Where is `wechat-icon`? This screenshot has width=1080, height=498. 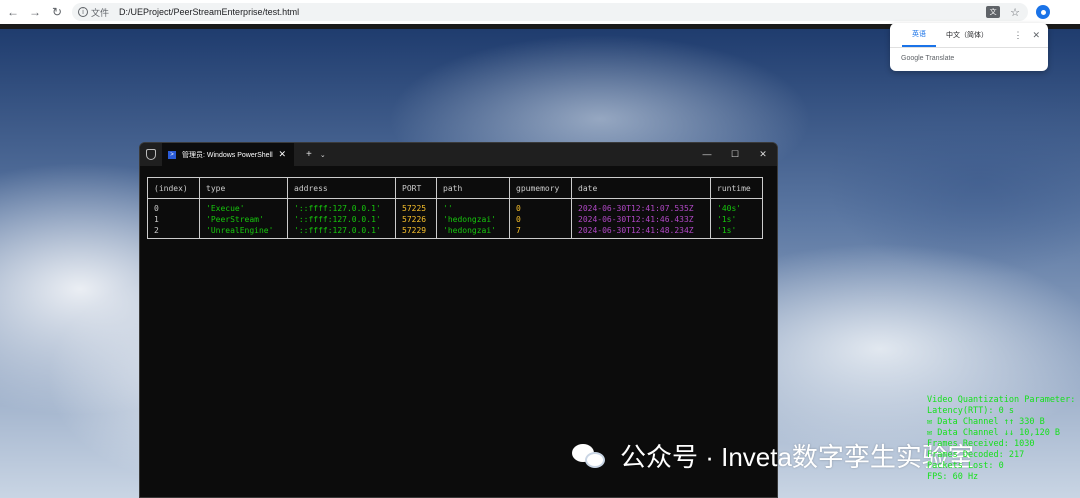
wechat-icon is located at coordinates (590, 456).